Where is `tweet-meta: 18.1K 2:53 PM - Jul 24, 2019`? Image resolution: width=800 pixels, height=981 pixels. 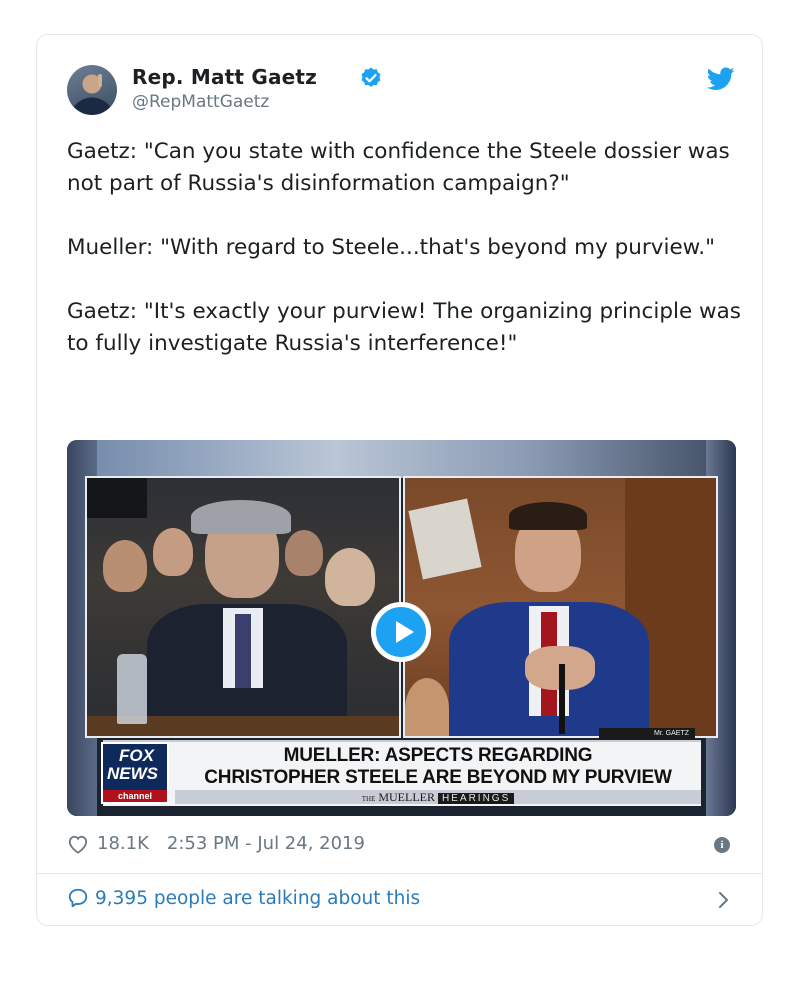 tweet-meta: 18.1K 2:53 PM - Jul 24, 2019 is located at coordinates (216, 843).